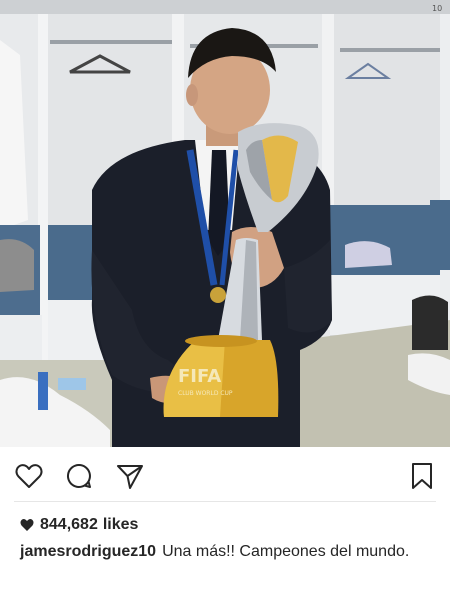 This screenshot has height=591, width=450. I want to click on trophy-text: FIFA, so click(199, 376).